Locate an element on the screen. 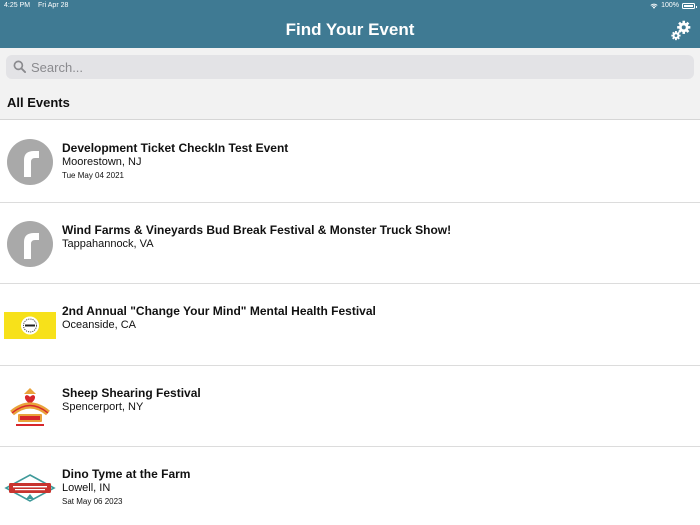 The image size is (700, 525). event-location: Spencerport, NY is located at coordinates (103, 406).